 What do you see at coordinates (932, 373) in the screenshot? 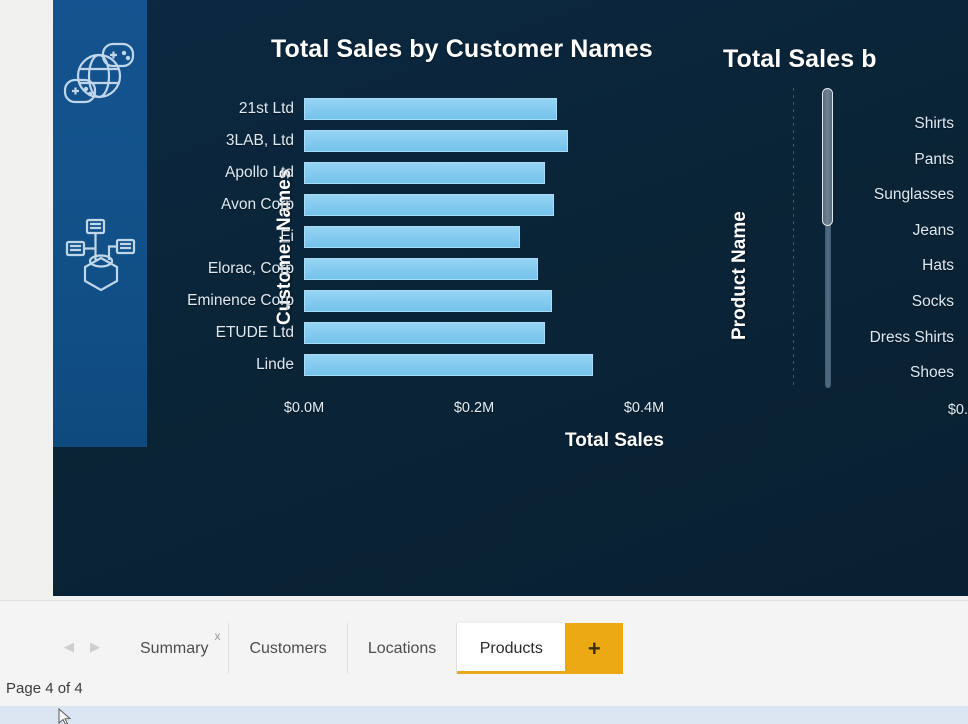
I see `bar-category-label: Shoes` at bounding box center [932, 373].